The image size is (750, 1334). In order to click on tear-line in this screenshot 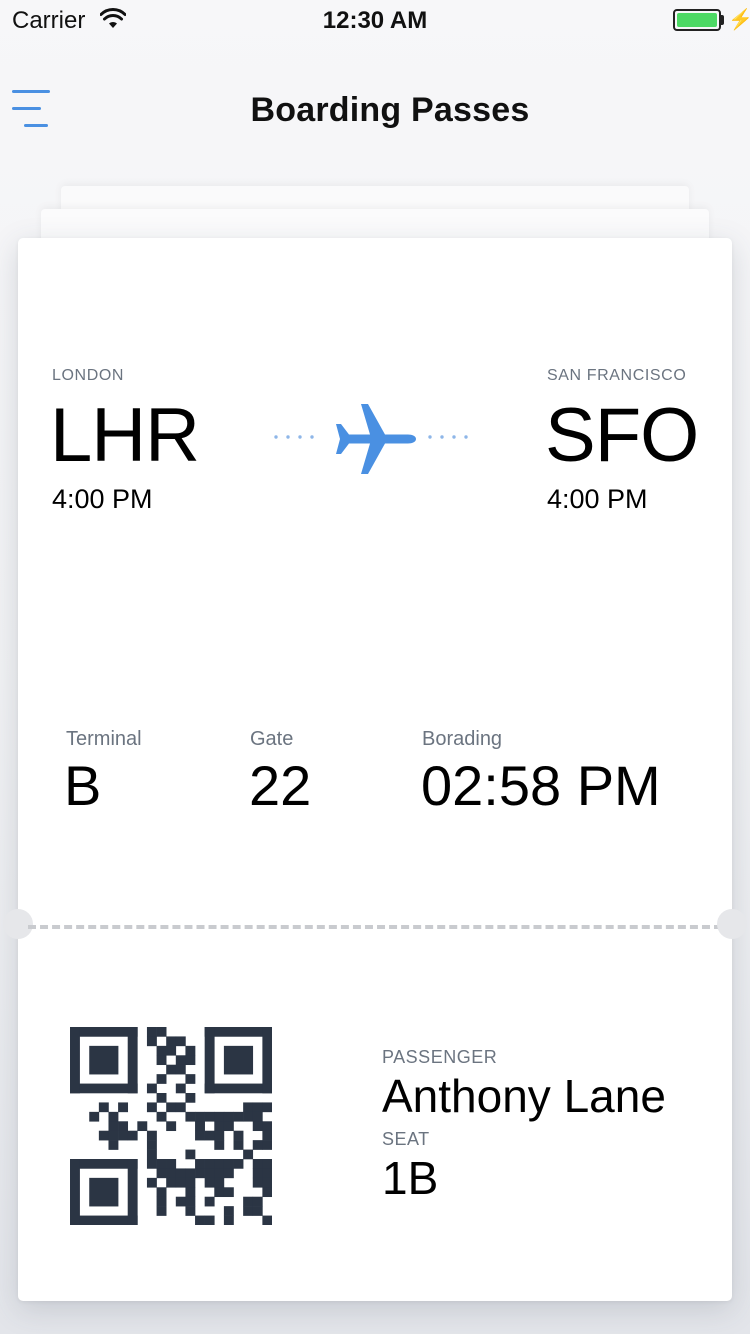, I will do `click(375, 927)`.